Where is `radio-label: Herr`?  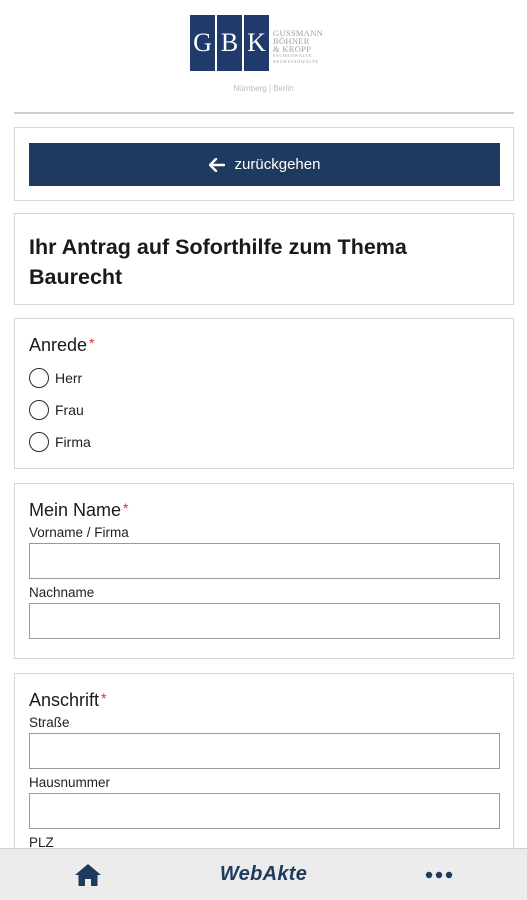
radio-label: Herr is located at coordinates (69, 378).